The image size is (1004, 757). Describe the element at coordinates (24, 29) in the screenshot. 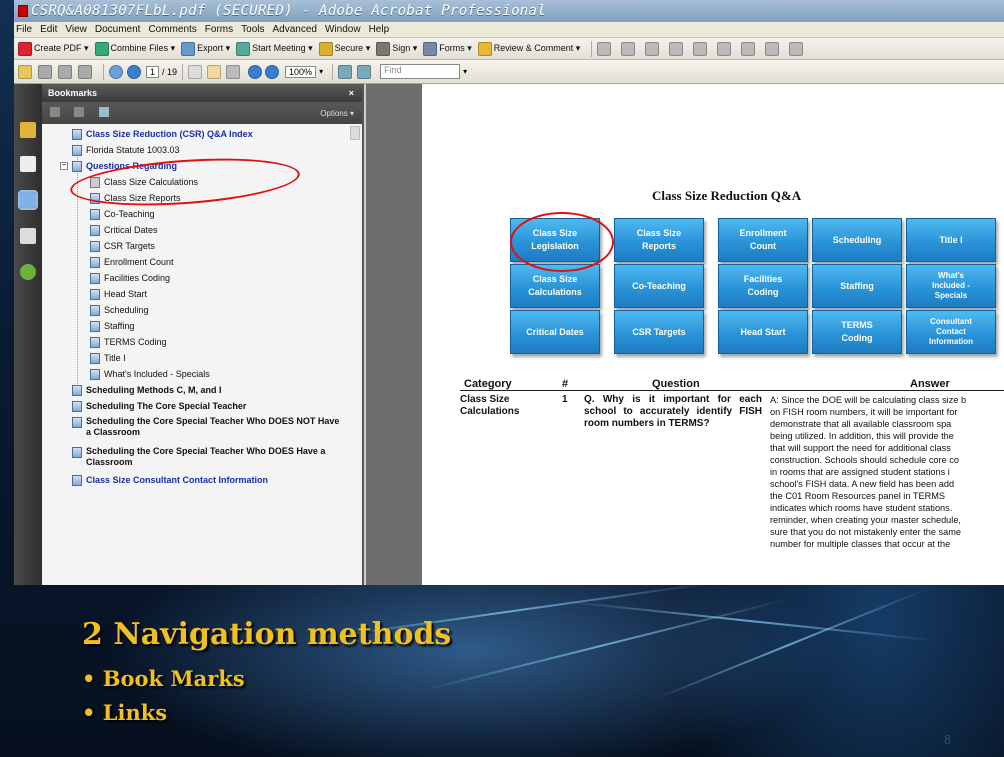

I see `menu-file: File` at that location.